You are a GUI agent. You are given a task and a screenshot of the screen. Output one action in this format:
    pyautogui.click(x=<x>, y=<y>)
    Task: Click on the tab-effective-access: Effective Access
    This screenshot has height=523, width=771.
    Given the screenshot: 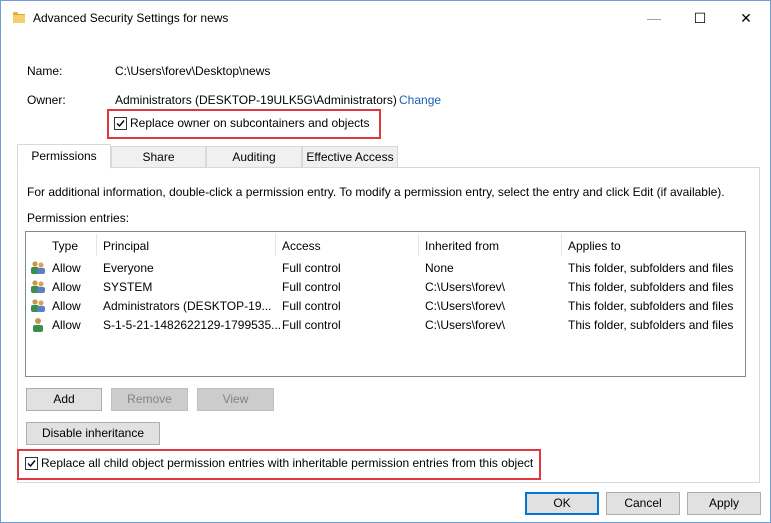 What is the action you would take?
    pyautogui.click(x=350, y=157)
    